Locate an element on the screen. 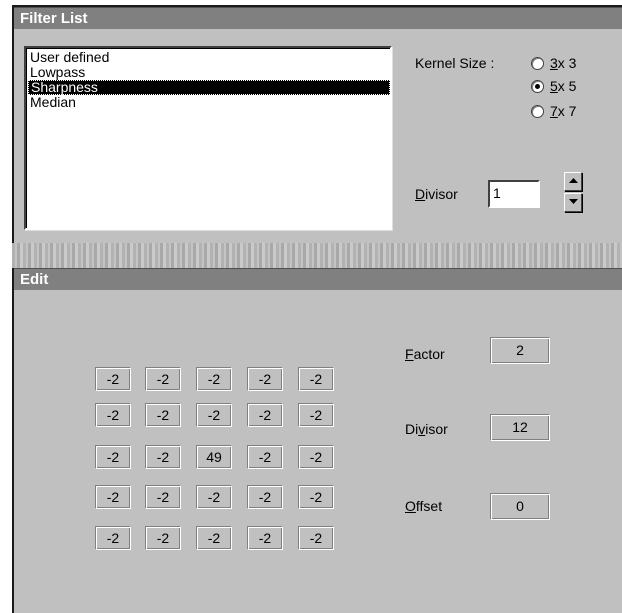  list-item-sharpness: Sharpness is located at coordinates (209, 87).